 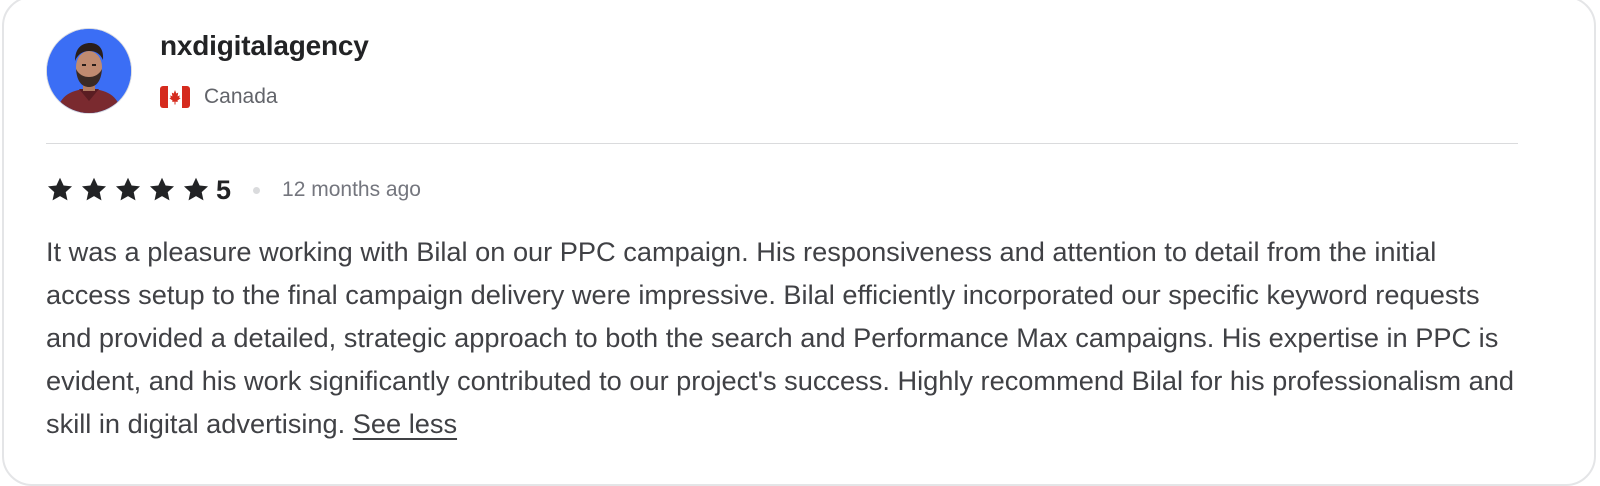 What do you see at coordinates (351, 189) in the screenshot?
I see `review-time: 12 months ago` at bounding box center [351, 189].